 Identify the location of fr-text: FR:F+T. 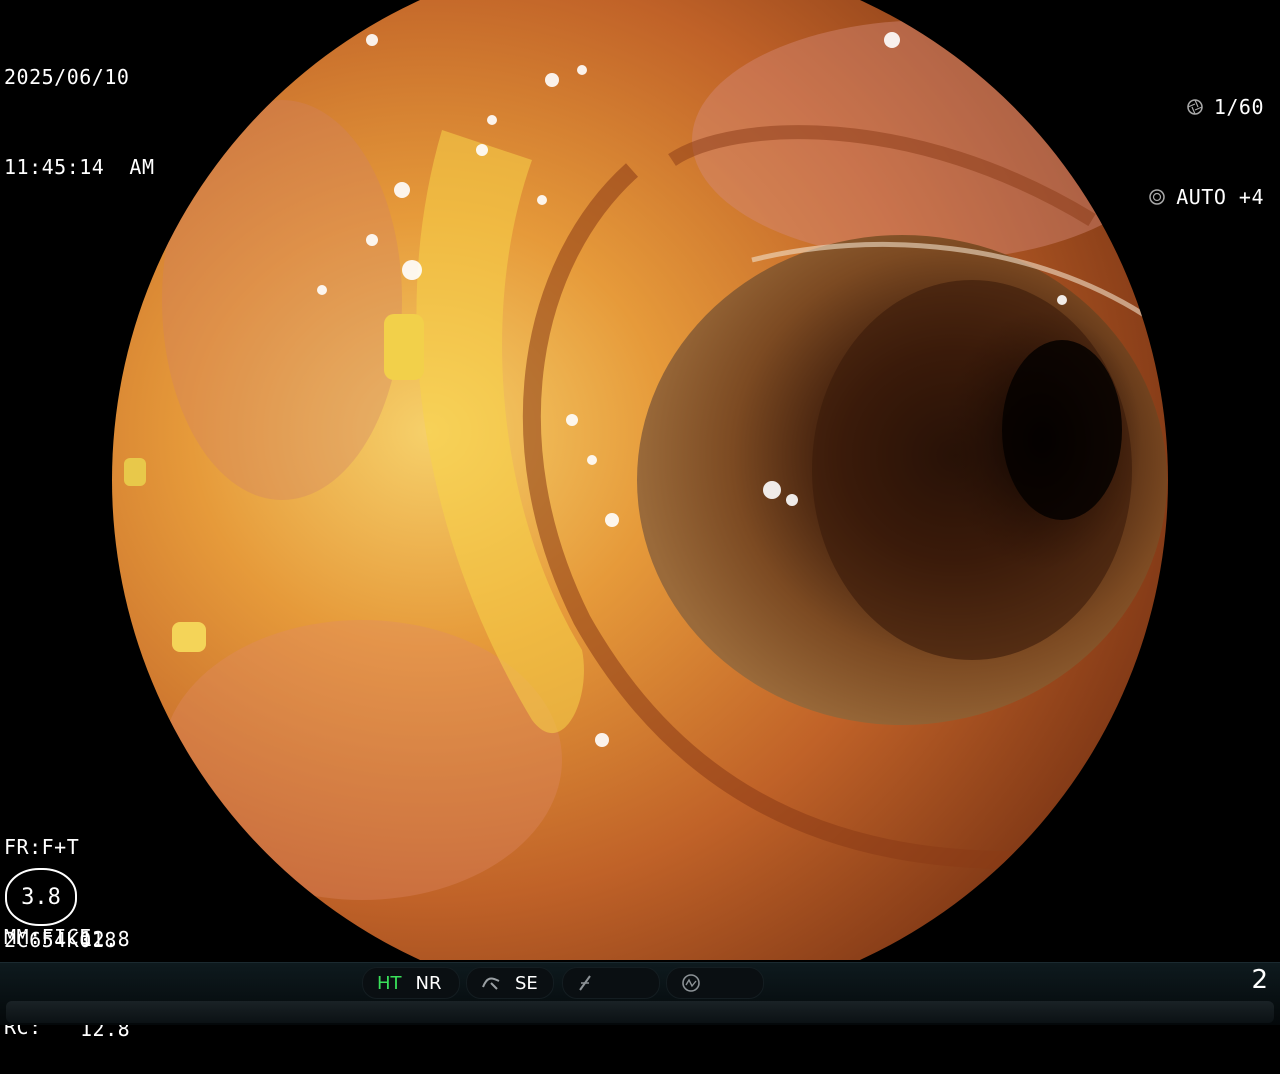
(42, 847).